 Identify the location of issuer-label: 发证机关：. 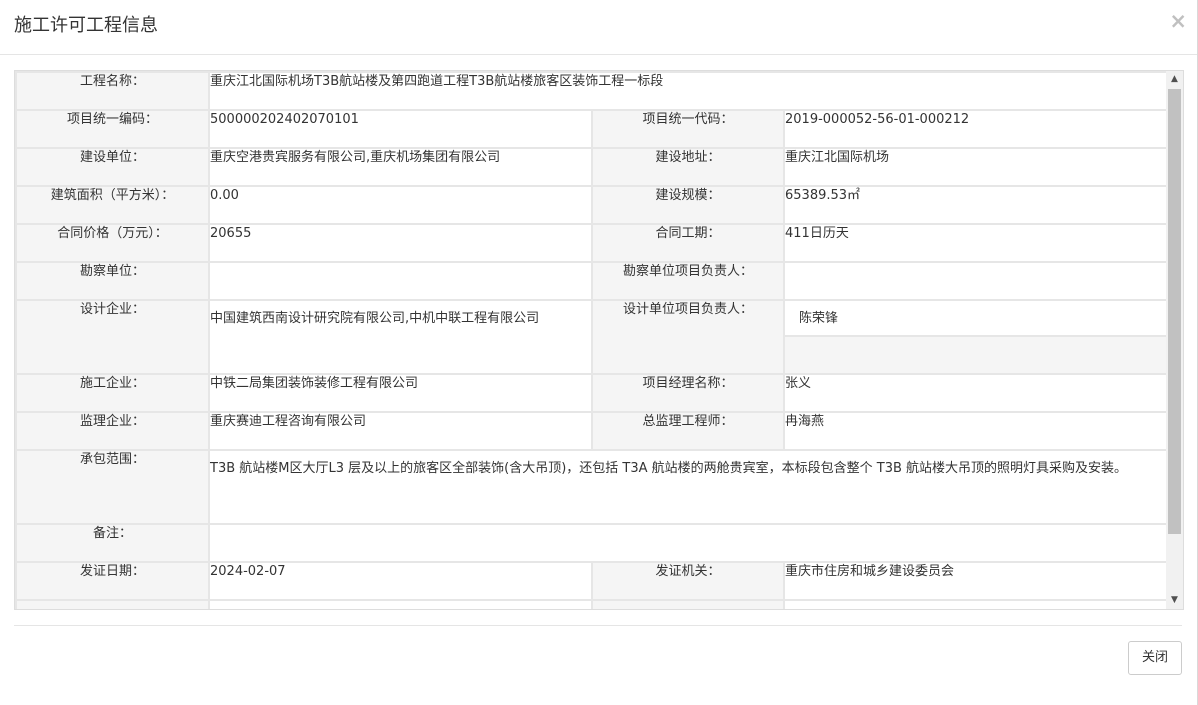
(688, 581).